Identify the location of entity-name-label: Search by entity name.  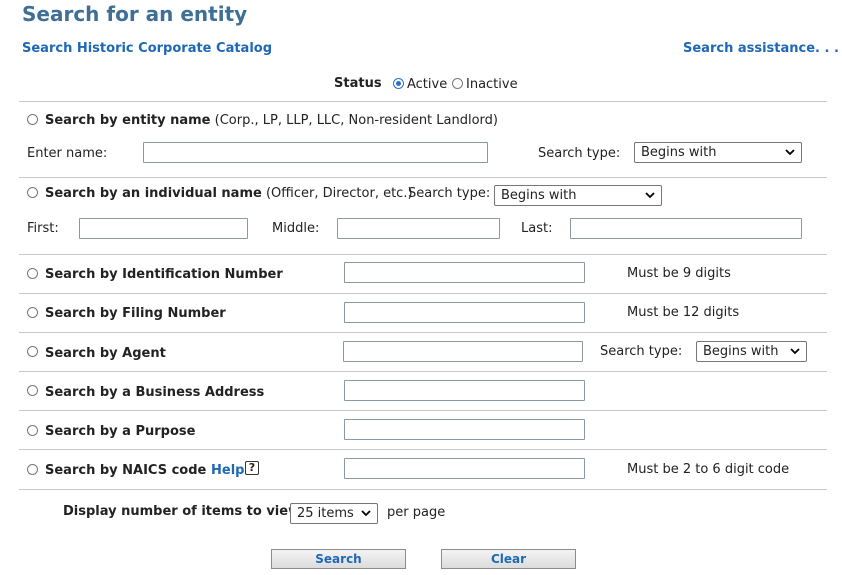
(128, 120).